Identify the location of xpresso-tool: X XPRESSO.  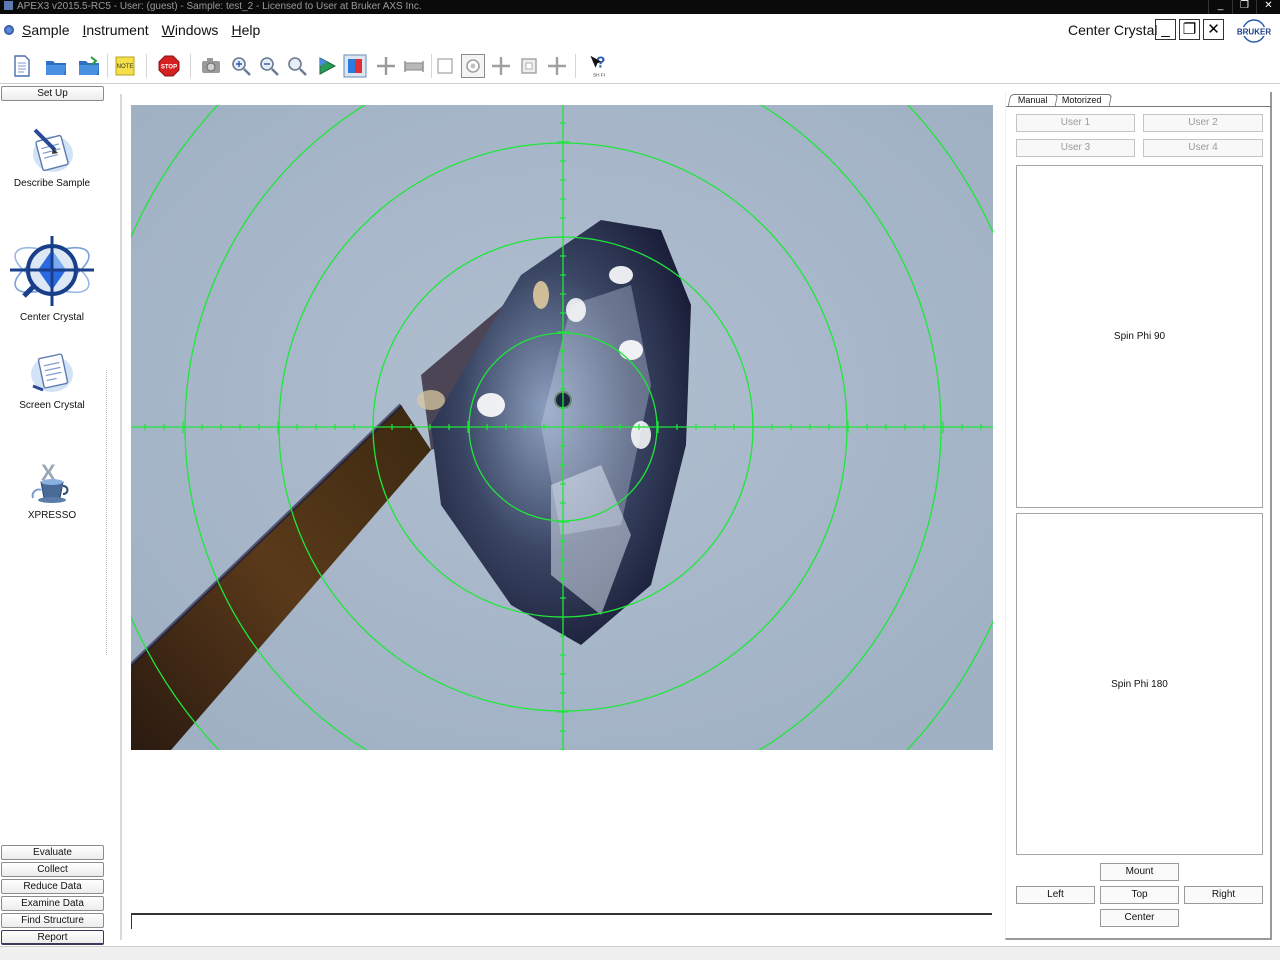
(52, 488).